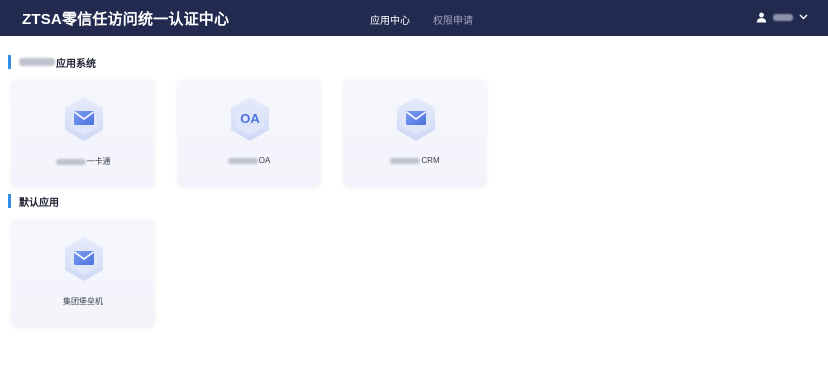 This screenshot has width=828, height=371. I want to click on label-suffix: CRM, so click(430, 160).